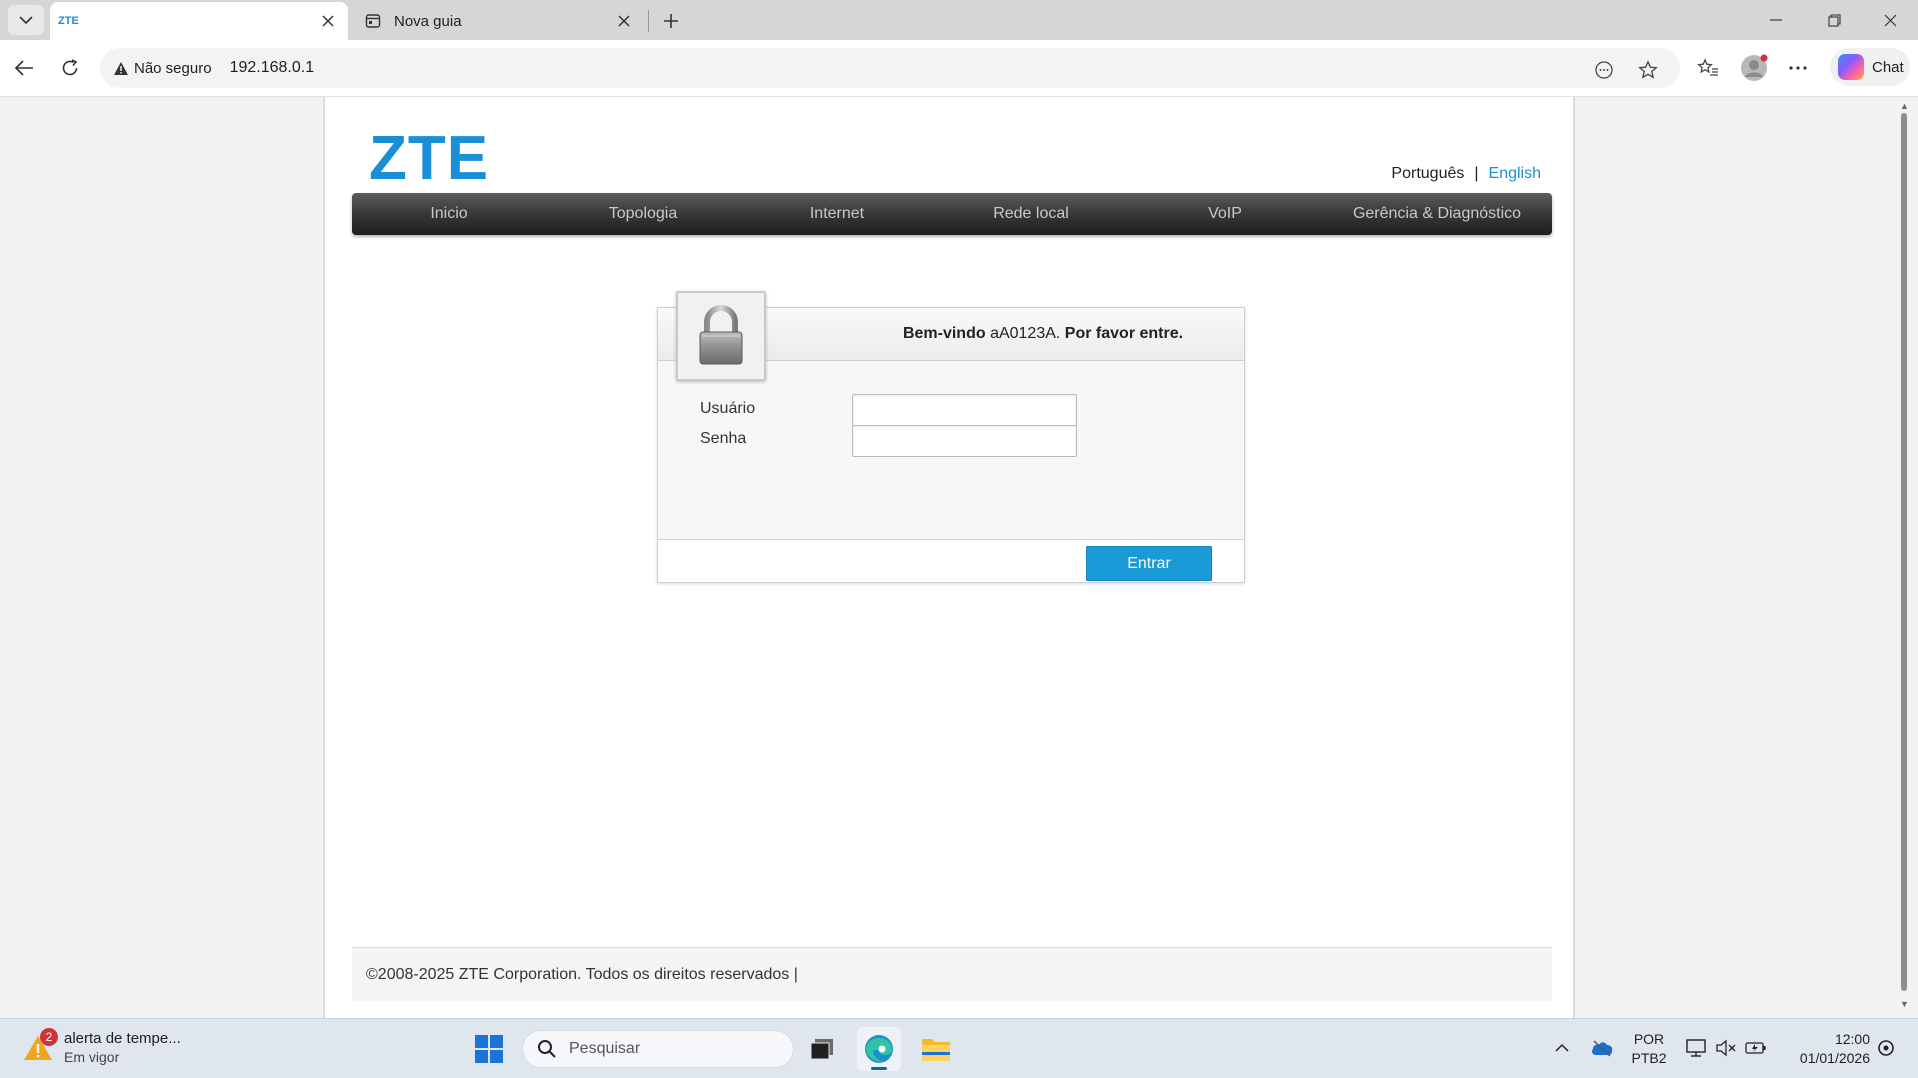 The image size is (1918, 1078). What do you see at coordinates (1870, 67) in the screenshot?
I see `copilot-chat-button: Chat` at bounding box center [1870, 67].